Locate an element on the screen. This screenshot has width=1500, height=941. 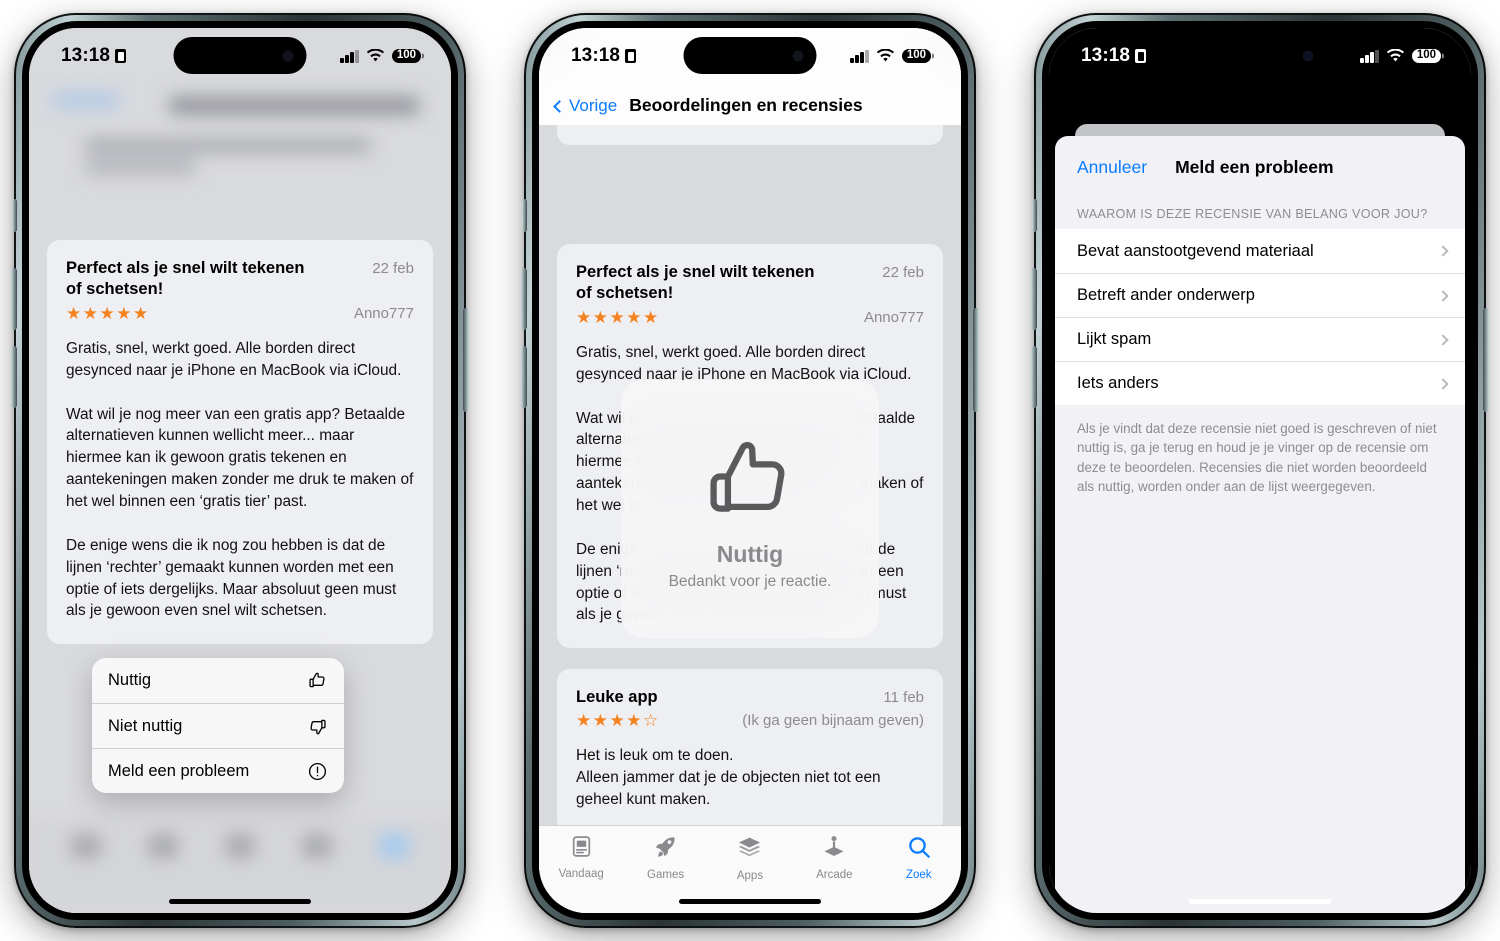
reason-row-offensive: Bevat aanstootgevend materiaal is located at coordinates (1260, 251).